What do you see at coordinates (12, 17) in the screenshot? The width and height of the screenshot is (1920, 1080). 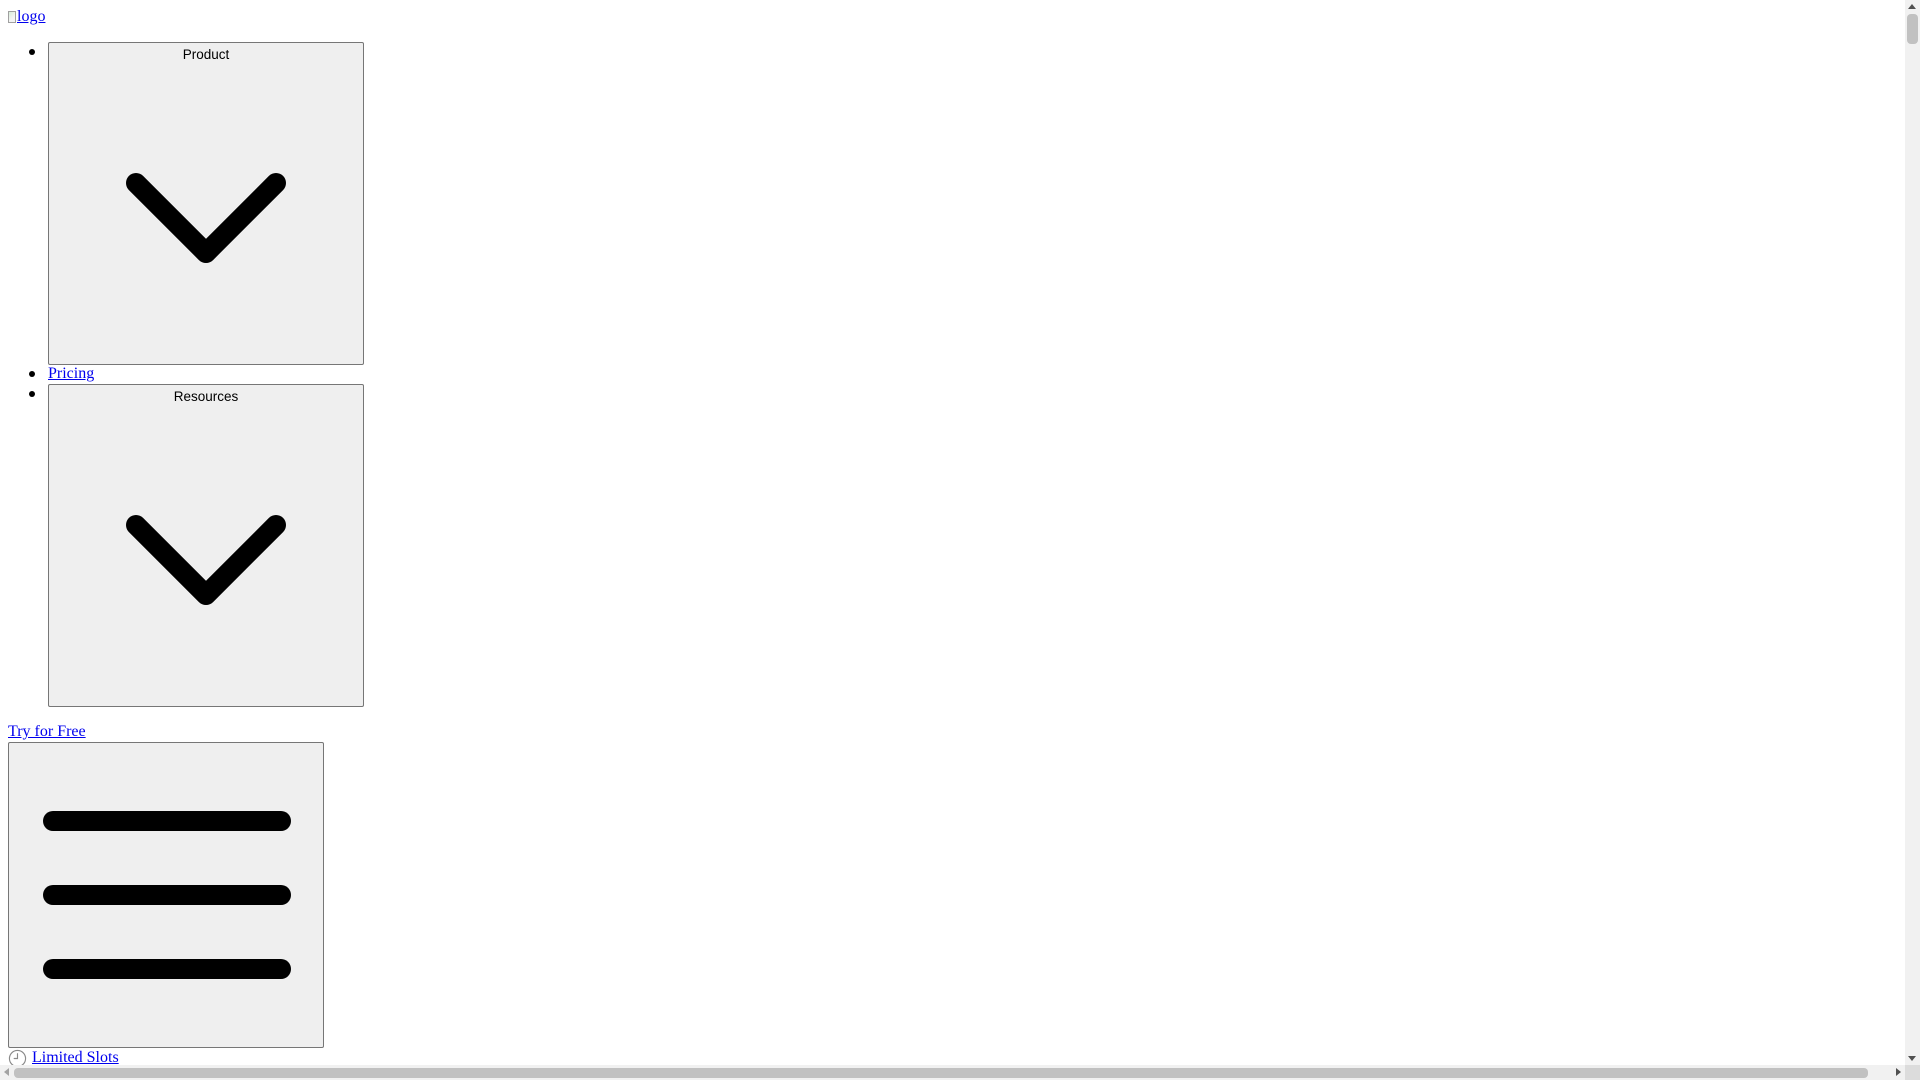 I see `broken-image-icon` at bounding box center [12, 17].